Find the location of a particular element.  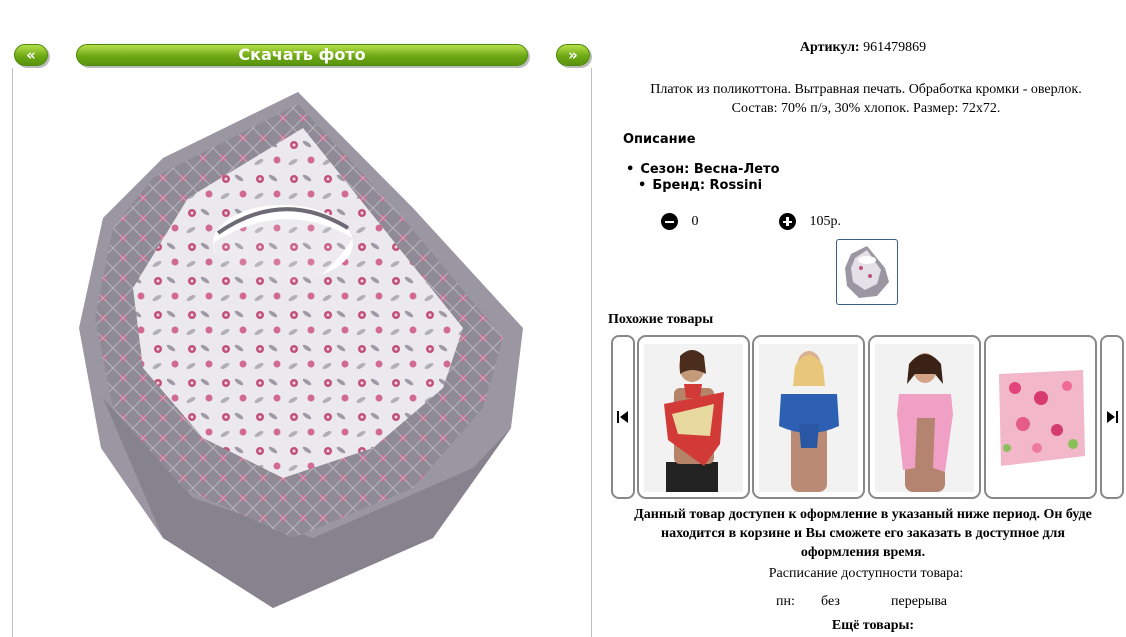

quantity-value: 0 is located at coordinates (695, 221).